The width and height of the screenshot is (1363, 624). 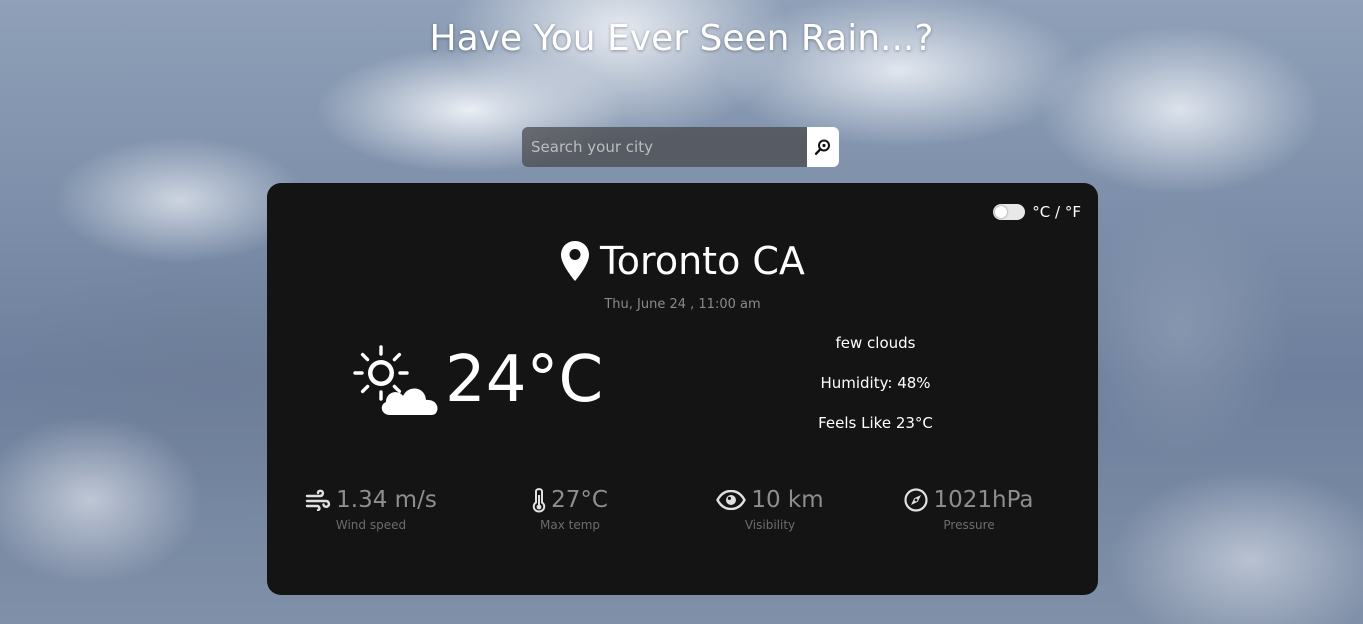 What do you see at coordinates (1009, 212) in the screenshot?
I see `unit-toggle-switch` at bounding box center [1009, 212].